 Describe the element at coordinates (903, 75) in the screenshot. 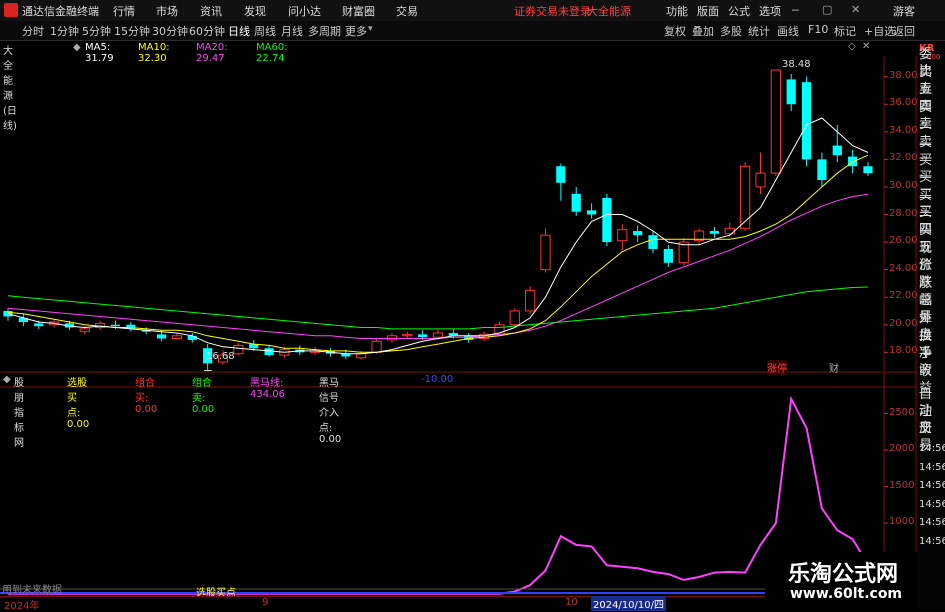

I see `price-tick-label: 38.00` at that location.